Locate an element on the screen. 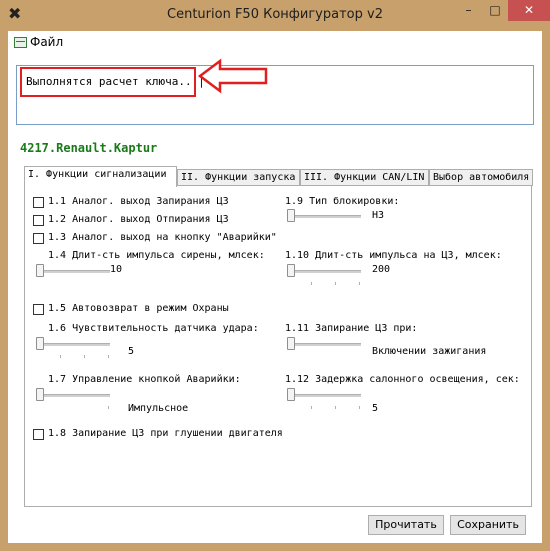  tab-can-lin-functions: III. Функции CAN/LIN is located at coordinates (364, 177).